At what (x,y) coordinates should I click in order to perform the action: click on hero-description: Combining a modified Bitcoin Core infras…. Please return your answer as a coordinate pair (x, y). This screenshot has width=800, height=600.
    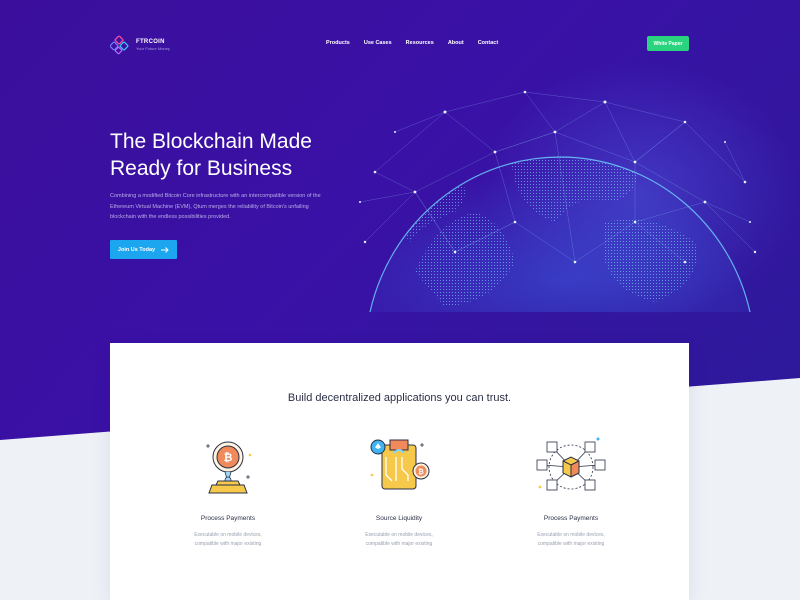
    Looking at the image, I should click on (215, 206).